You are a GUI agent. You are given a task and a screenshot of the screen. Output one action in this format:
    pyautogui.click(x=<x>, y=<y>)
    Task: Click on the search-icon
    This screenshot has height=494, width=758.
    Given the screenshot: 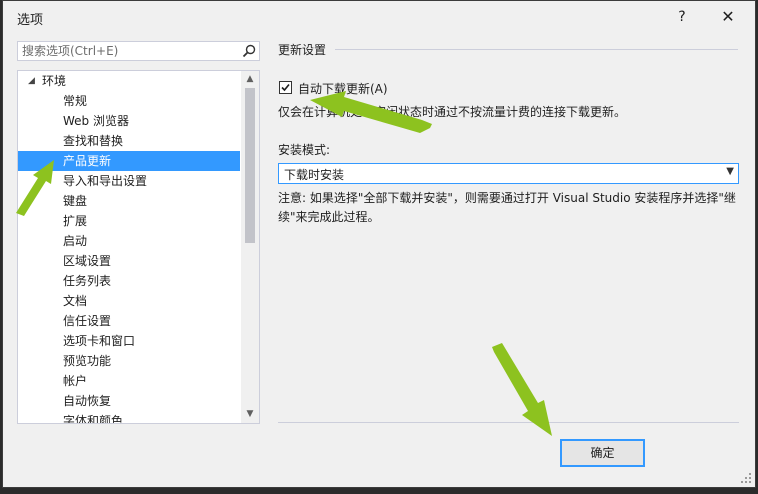 What is the action you would take?
    pyautogui.click(x=249, y=51)
    